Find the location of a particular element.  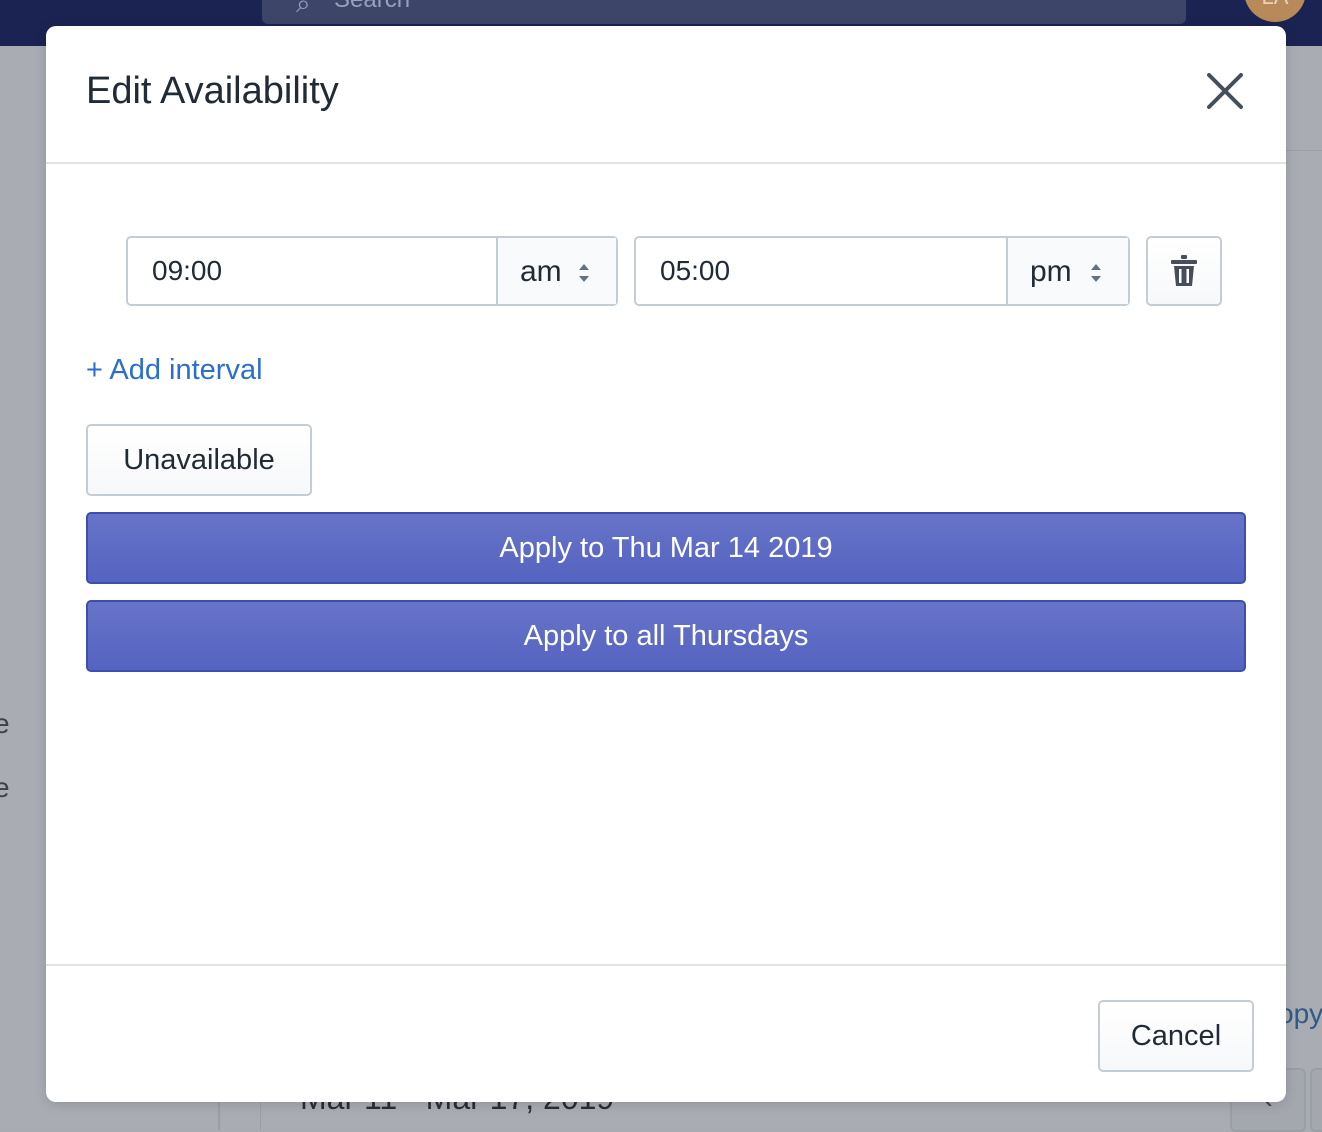

close-button is located at coordinates (1225, 91).